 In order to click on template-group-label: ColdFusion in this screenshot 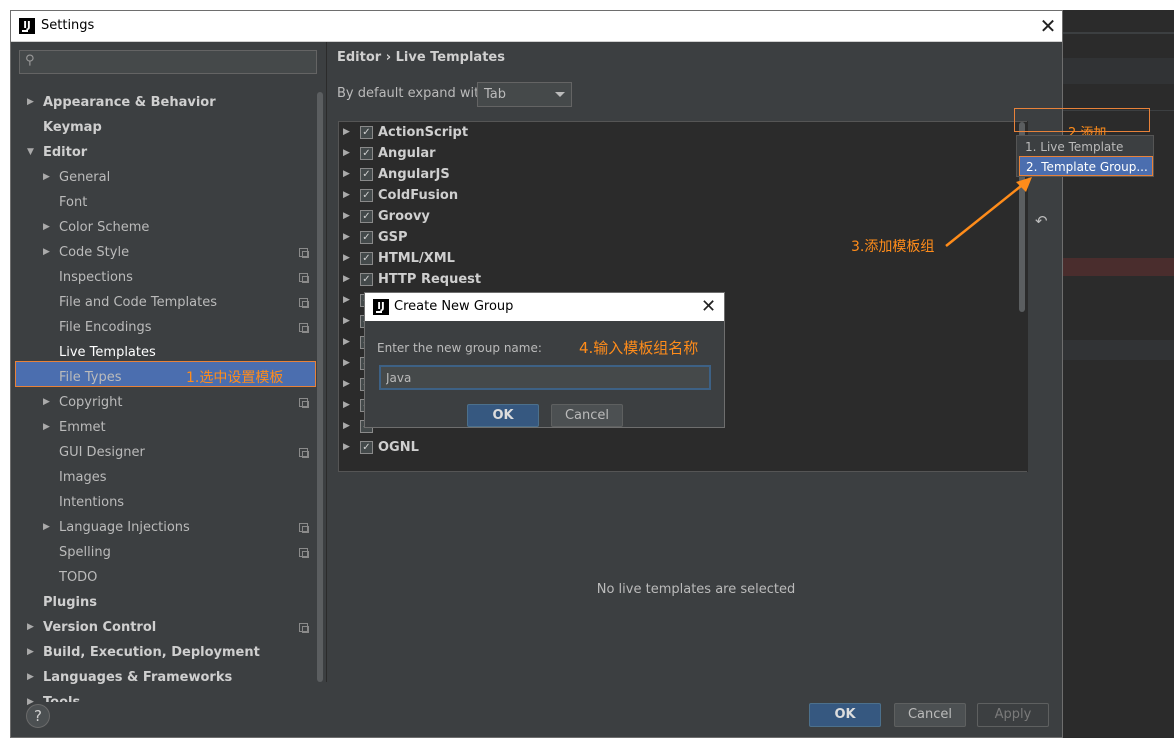, I will do `click(418, 195)`.